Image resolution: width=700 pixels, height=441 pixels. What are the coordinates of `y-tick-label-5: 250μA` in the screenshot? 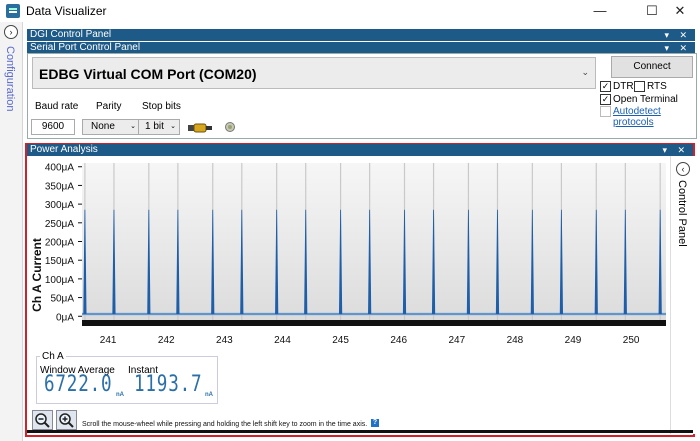 It's located at (59, 224).